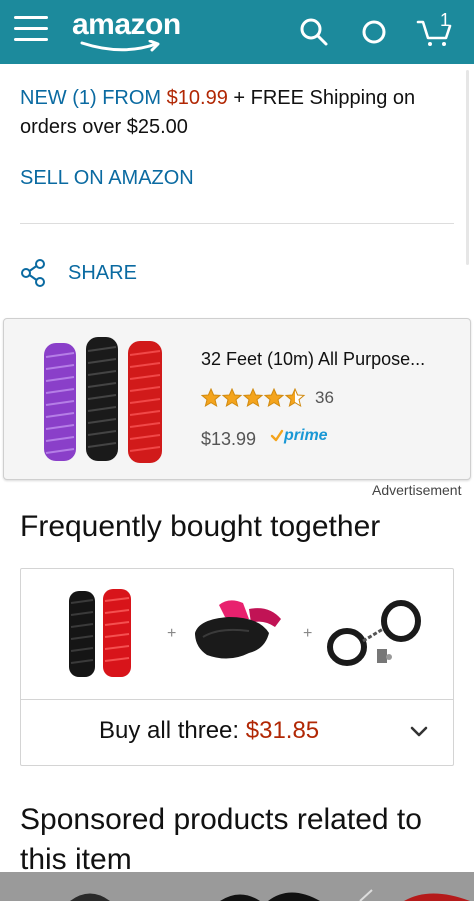 Image resolution: width=474 pixels, height=901 pixels. I want to click on share-label: SHARE, so click(102, 272).